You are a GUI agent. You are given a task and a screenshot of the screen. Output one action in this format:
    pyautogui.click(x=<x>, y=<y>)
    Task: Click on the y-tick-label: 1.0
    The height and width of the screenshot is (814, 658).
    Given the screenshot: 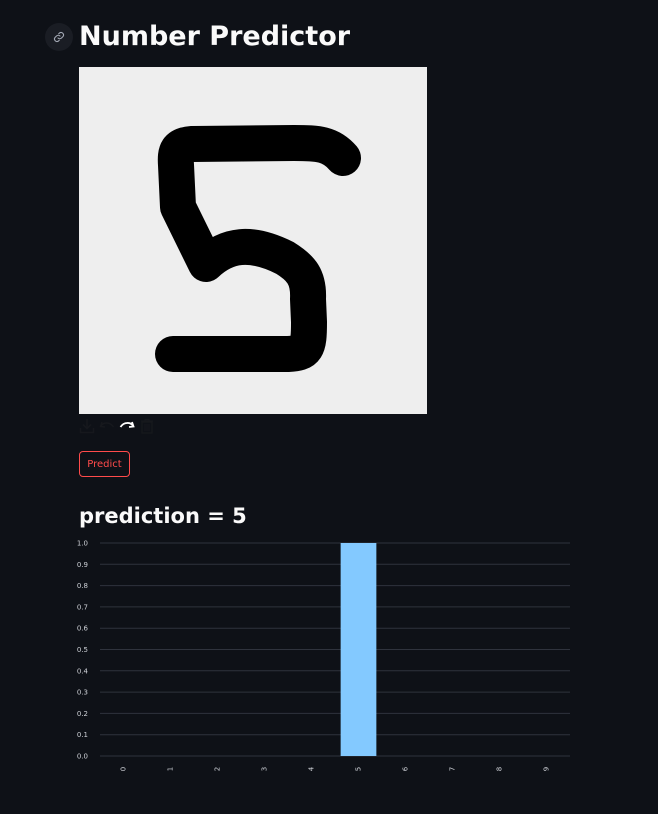 What is the action you would take?
    pyautogui.click(x=82, y=544)
    